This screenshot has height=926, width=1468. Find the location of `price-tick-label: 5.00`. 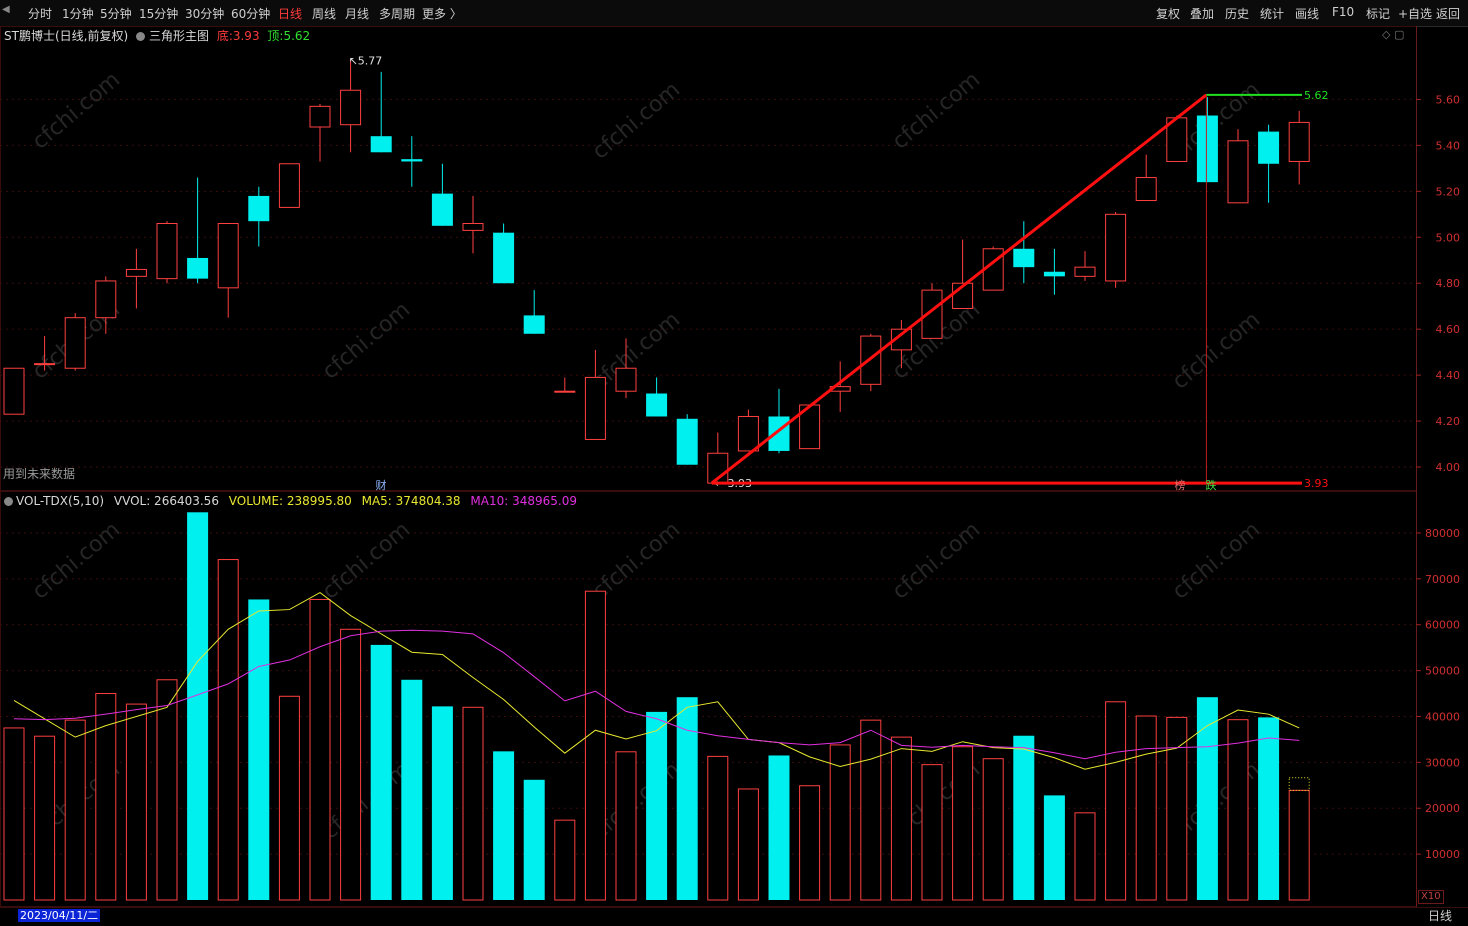

price-tick-label: 5.00 is located at coordinates (1448, 237).